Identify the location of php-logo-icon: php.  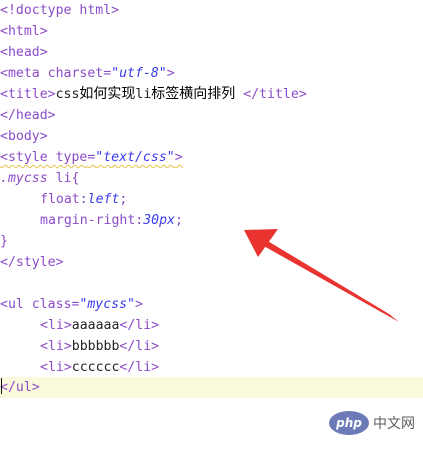
(349, 423).